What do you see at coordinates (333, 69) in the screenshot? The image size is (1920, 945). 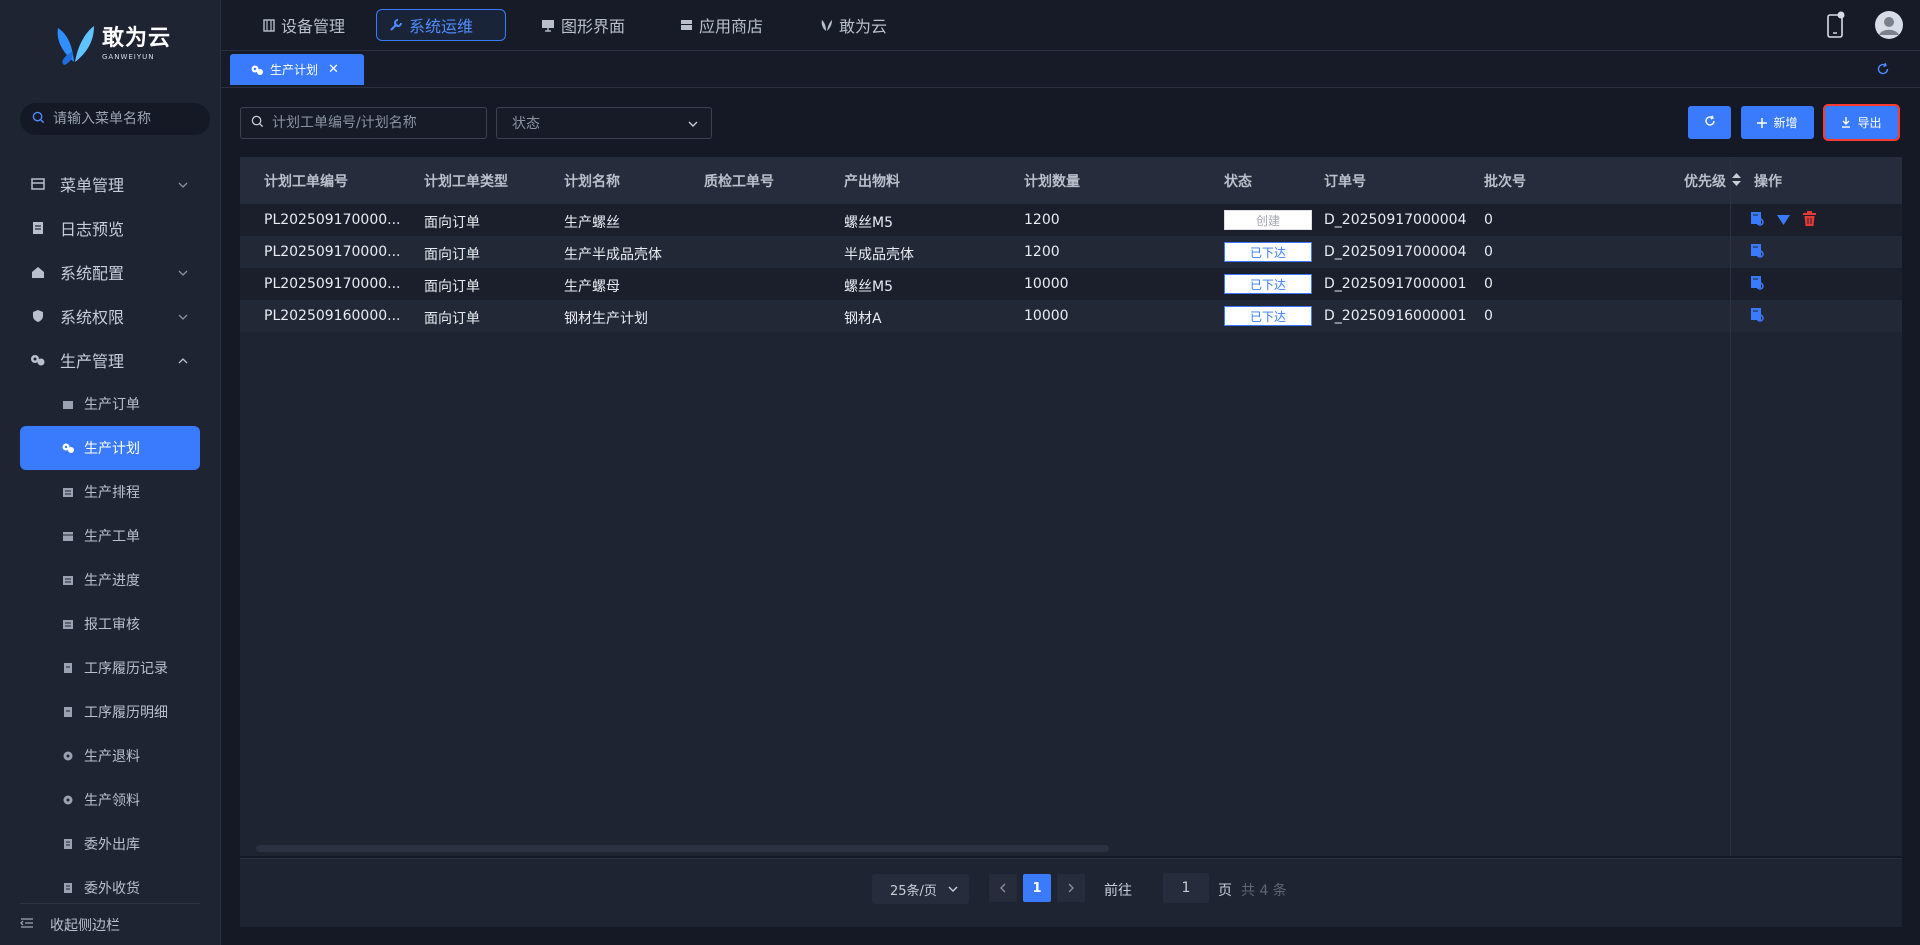 I see `close-icon: ✕` at bounding box center [333, 69].